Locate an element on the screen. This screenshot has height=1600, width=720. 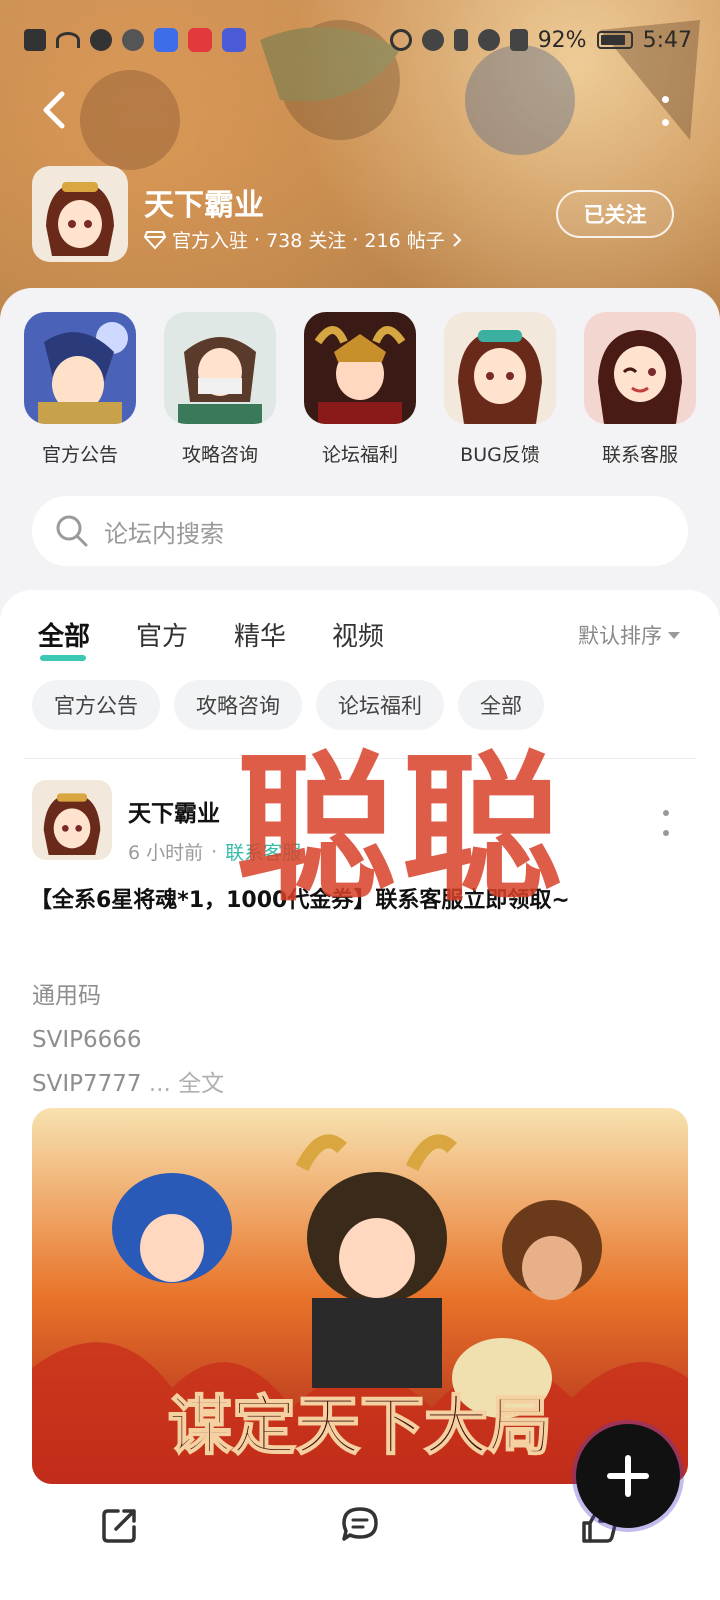
sim-icon is located at coordinates (35, 40).